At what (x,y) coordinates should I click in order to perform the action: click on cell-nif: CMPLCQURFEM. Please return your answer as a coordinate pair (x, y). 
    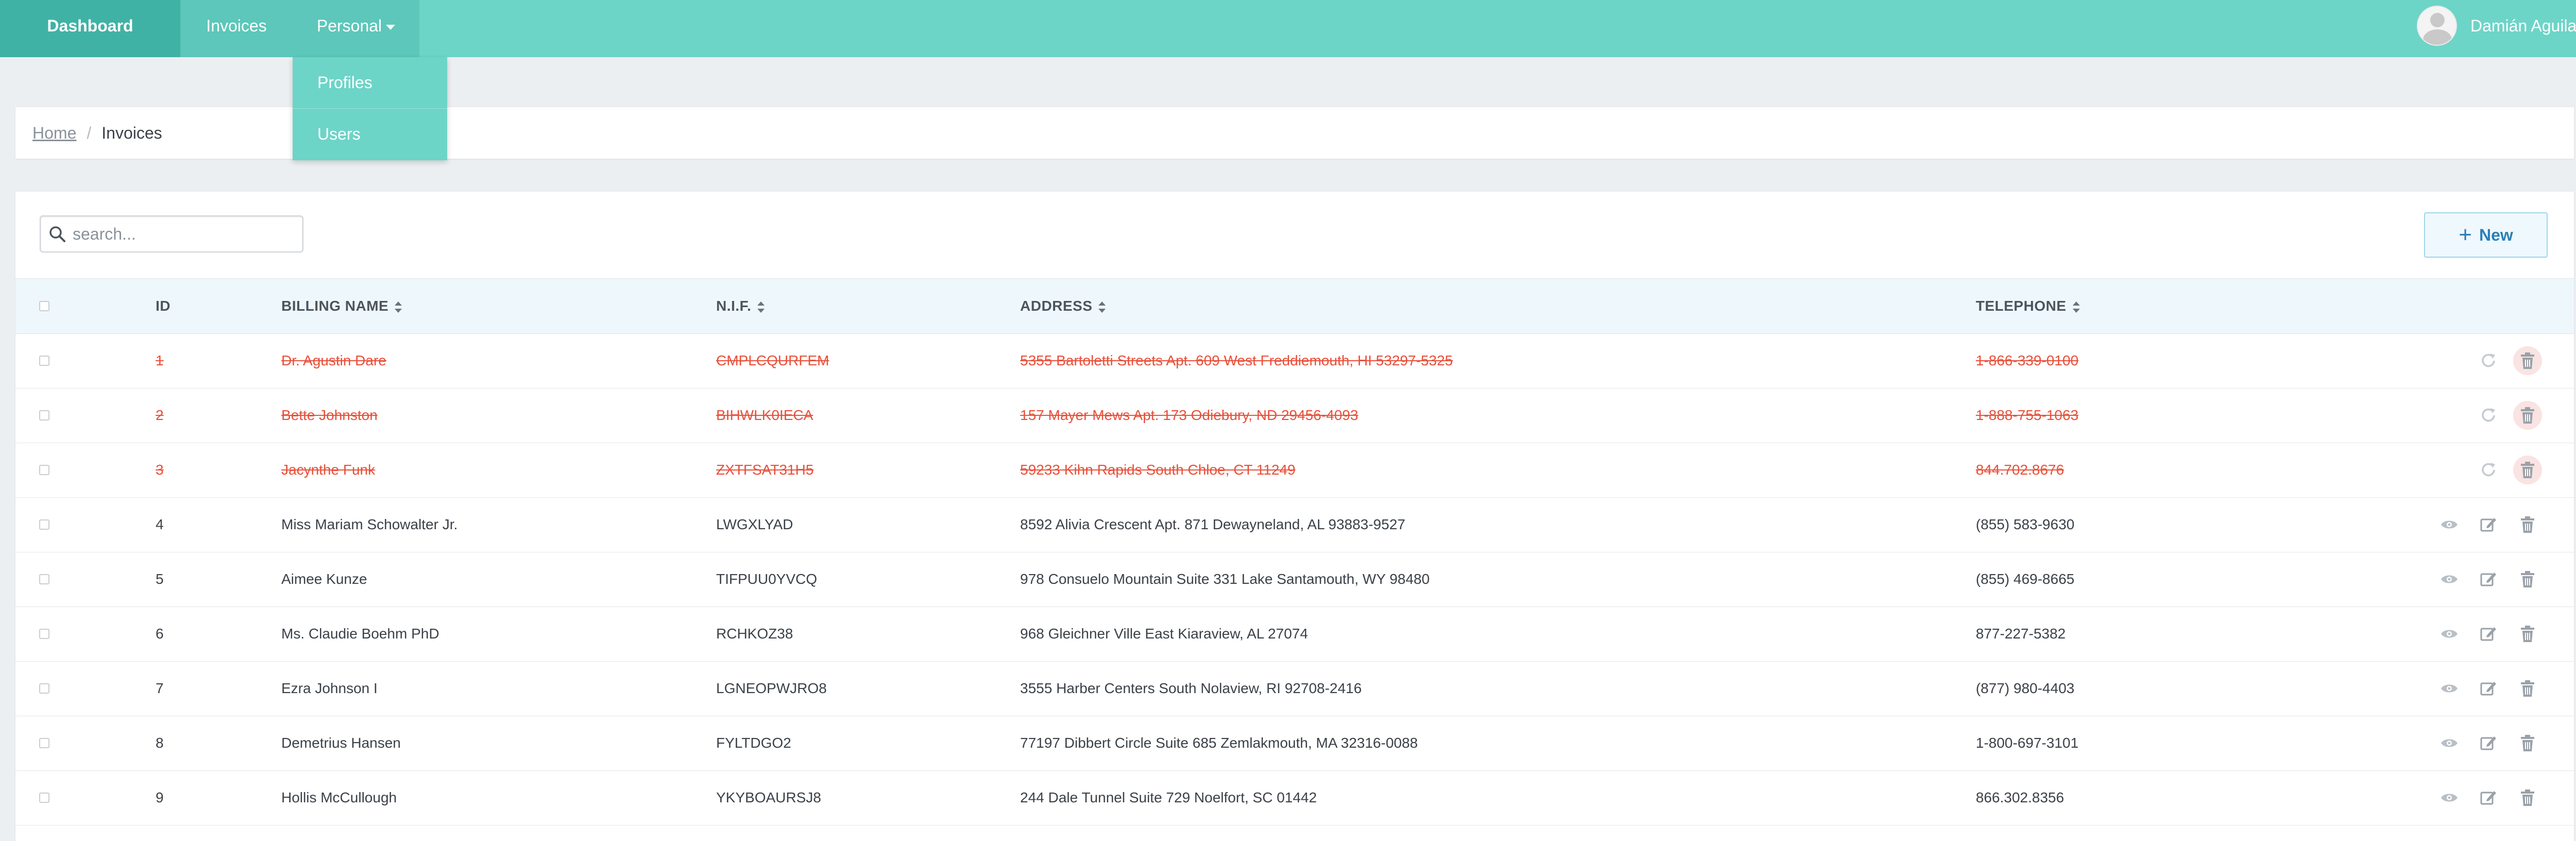
    Looking at the image, I should click on (772, 360).